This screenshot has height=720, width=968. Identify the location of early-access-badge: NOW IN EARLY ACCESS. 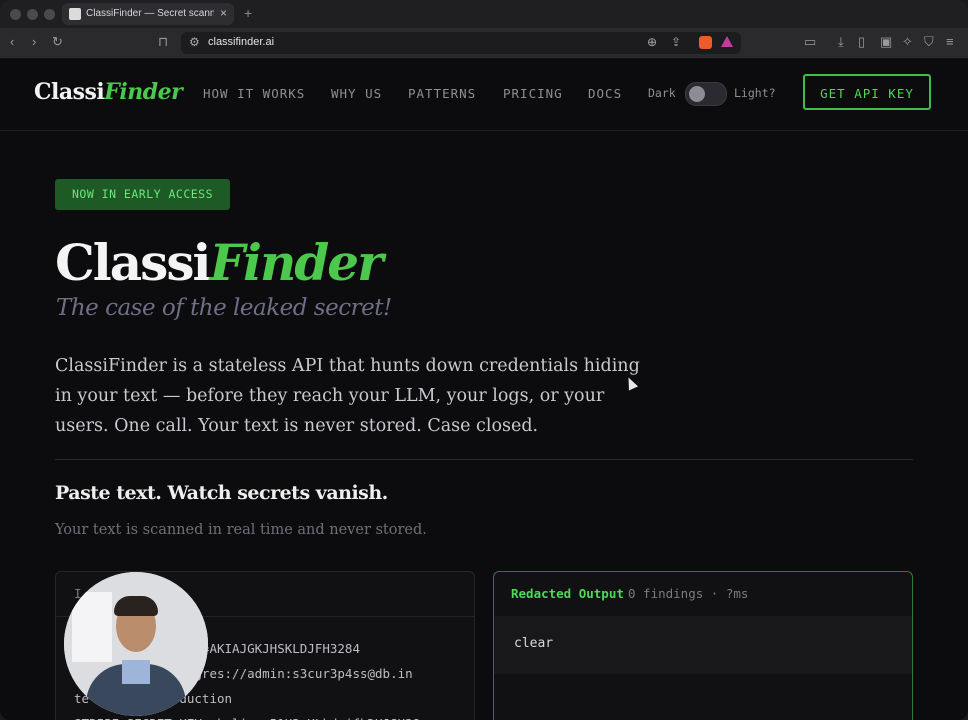
(142, 194).